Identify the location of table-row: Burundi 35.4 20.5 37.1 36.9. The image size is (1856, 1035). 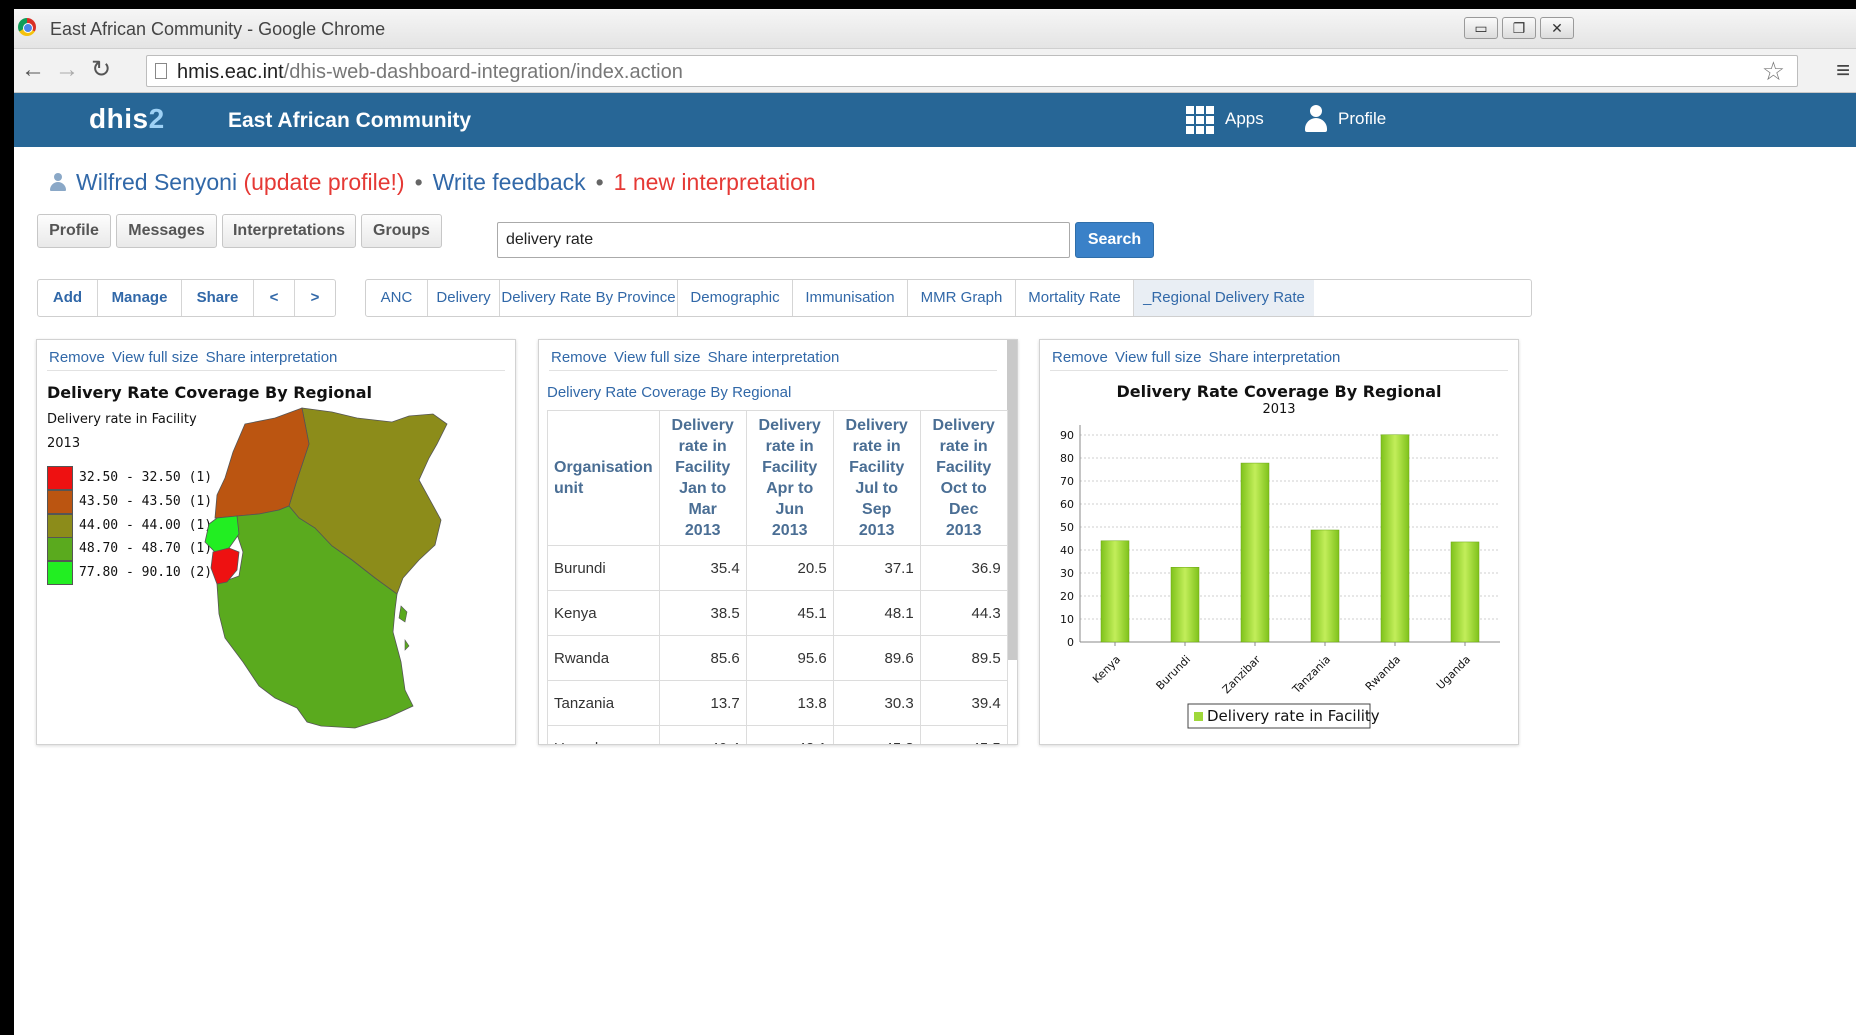
(777, 568).